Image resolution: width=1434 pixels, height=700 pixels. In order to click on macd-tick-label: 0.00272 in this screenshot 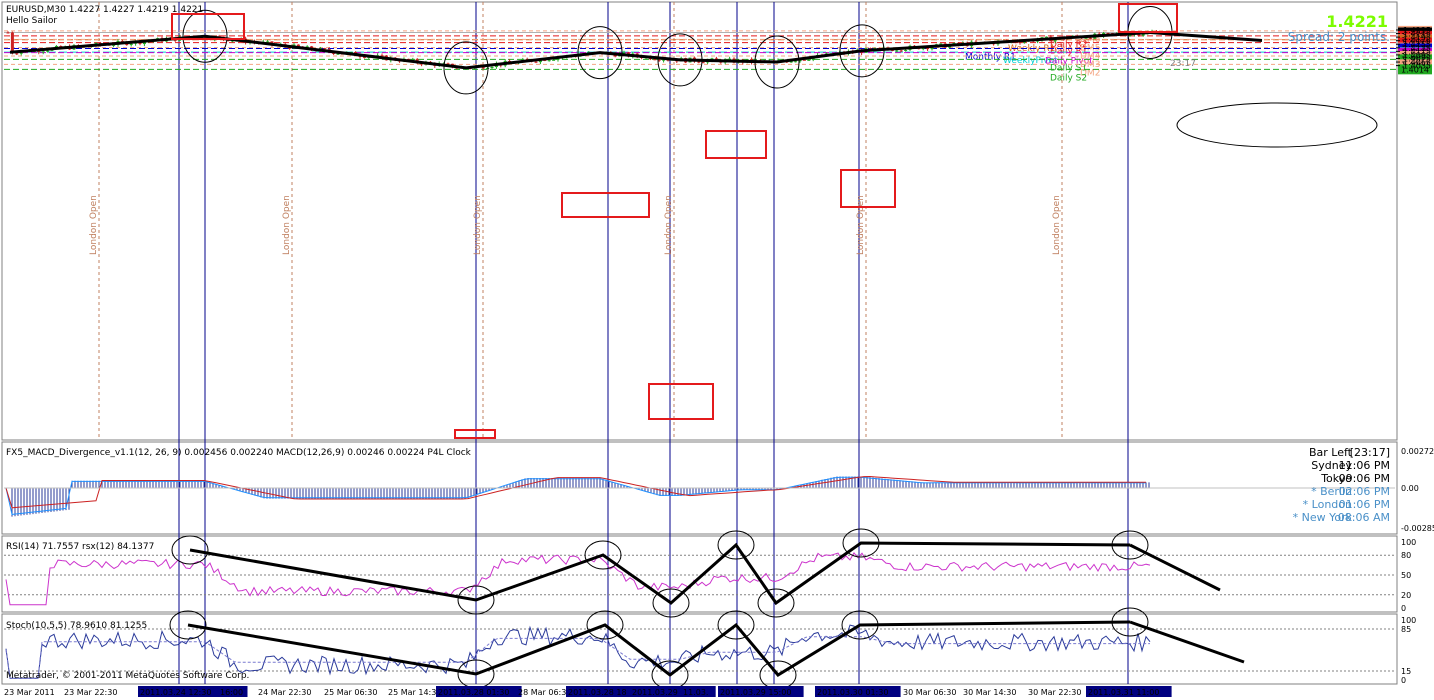, I will do `click(1417, 451)`.